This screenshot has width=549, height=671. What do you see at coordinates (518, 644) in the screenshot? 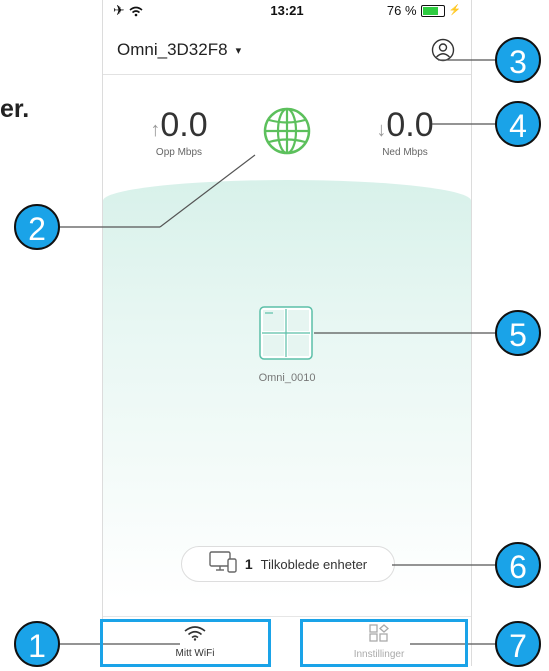
I see `callout-7: 7` at bounding box center [518, 644].